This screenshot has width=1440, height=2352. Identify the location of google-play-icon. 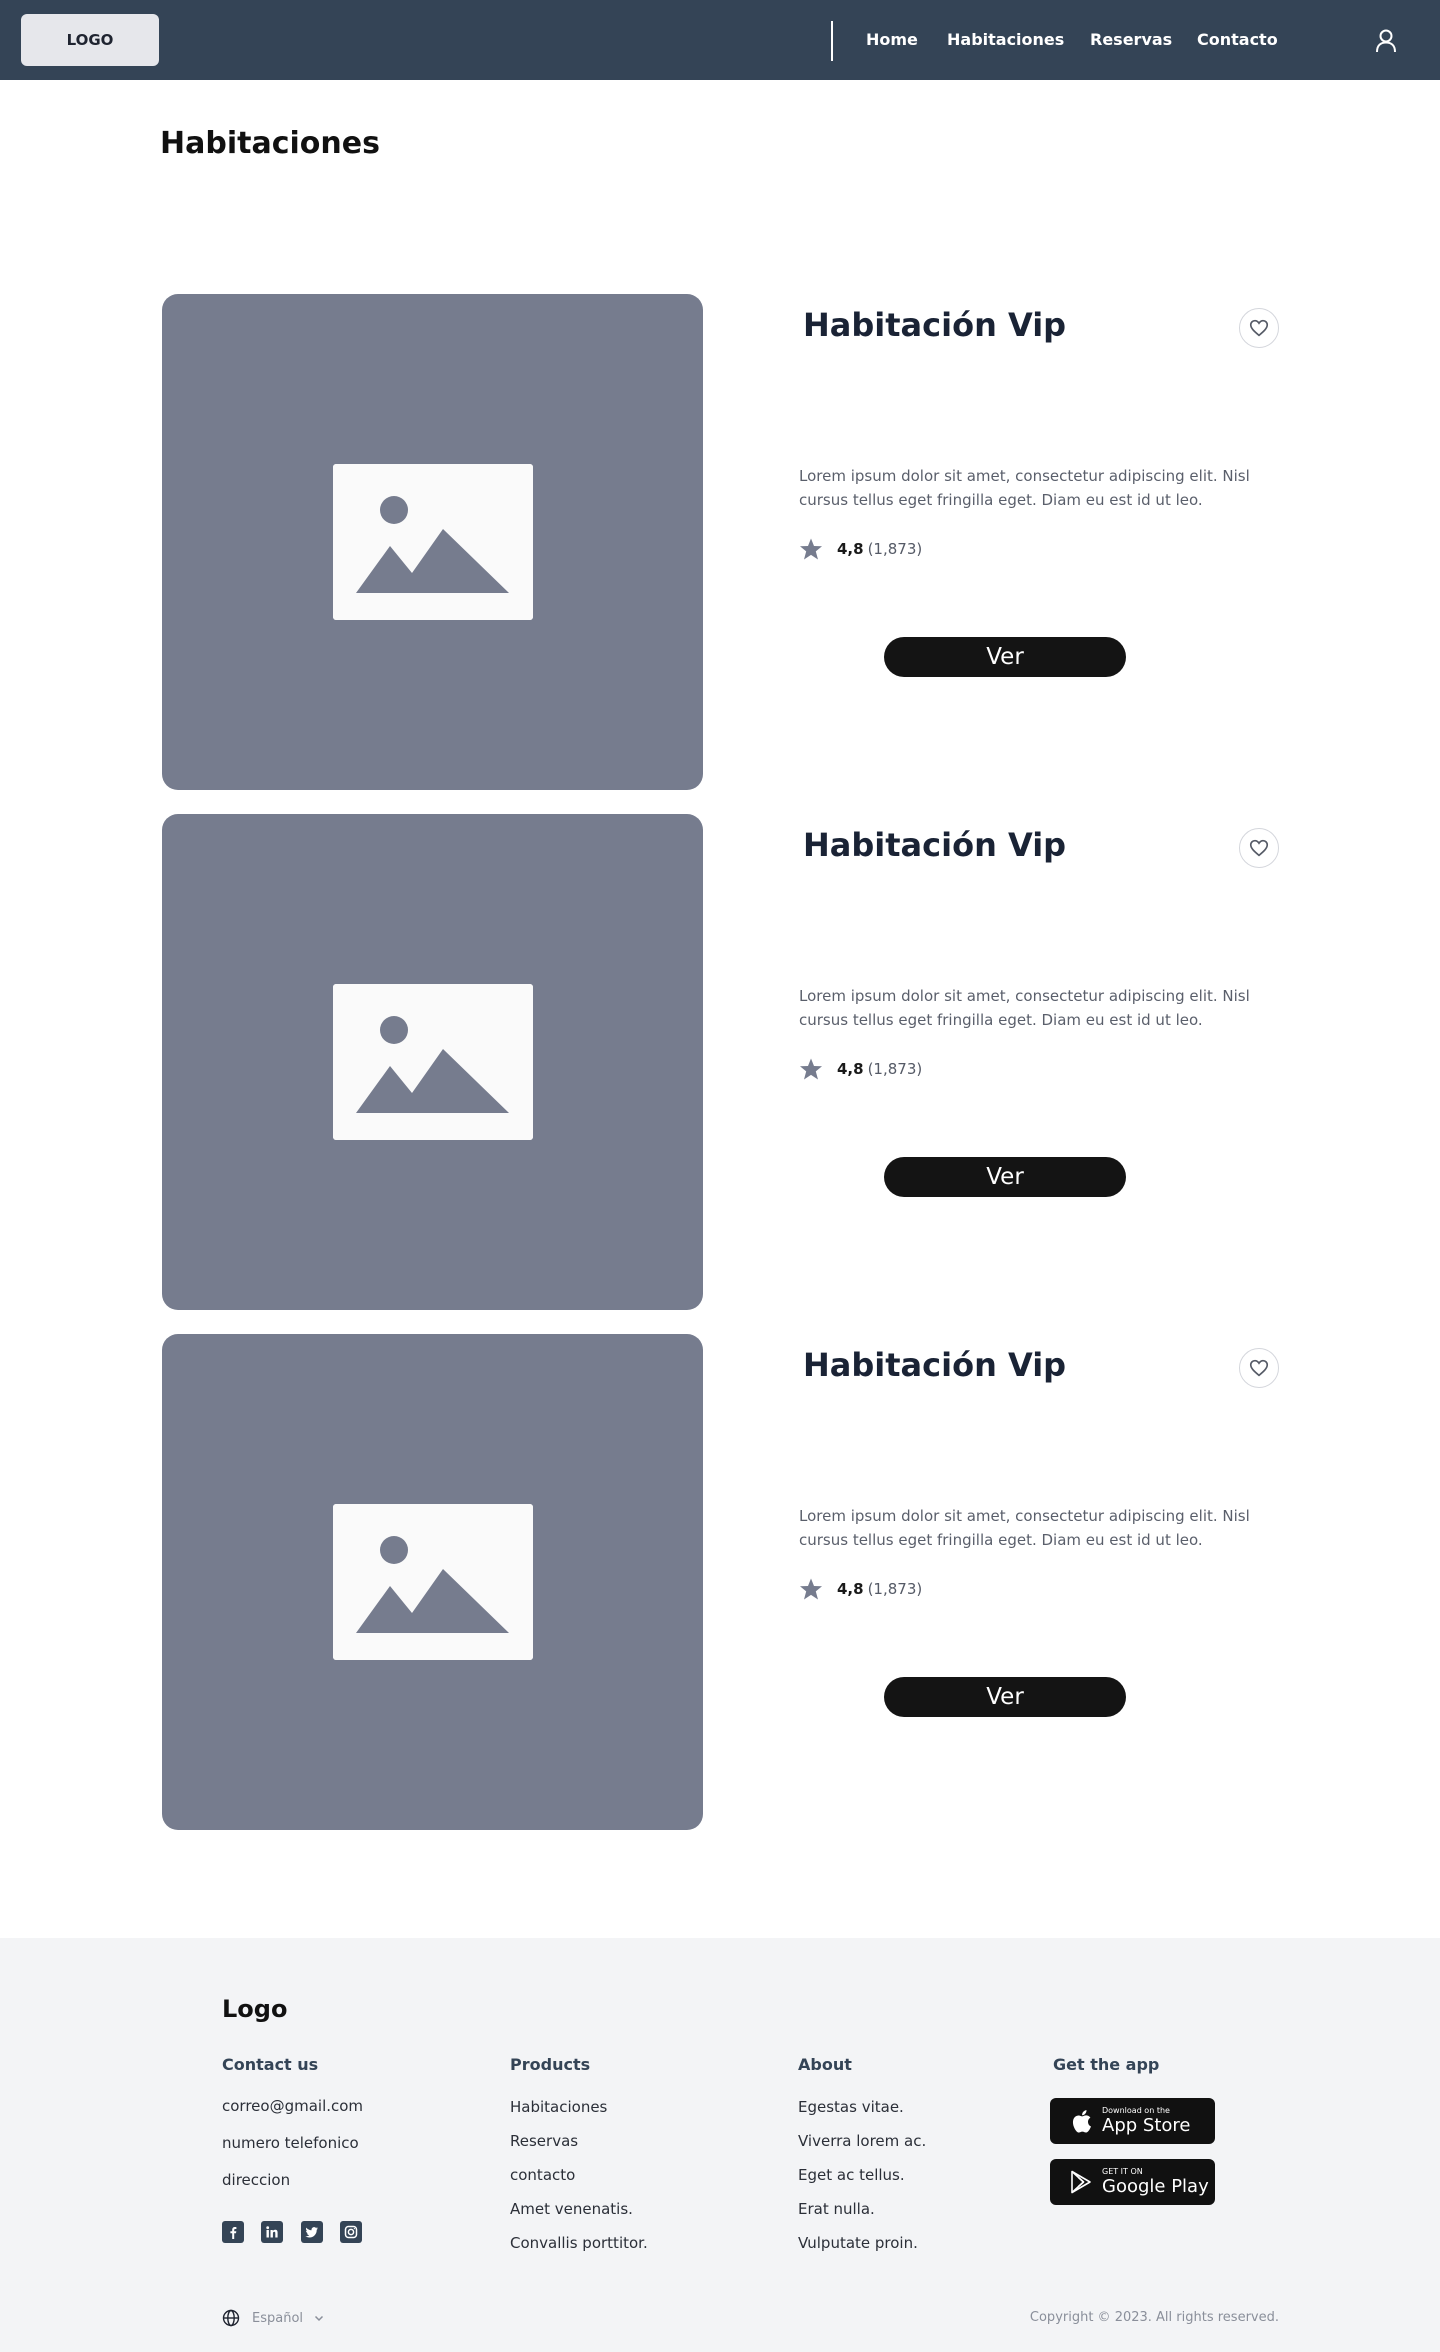
(1081, 2182).